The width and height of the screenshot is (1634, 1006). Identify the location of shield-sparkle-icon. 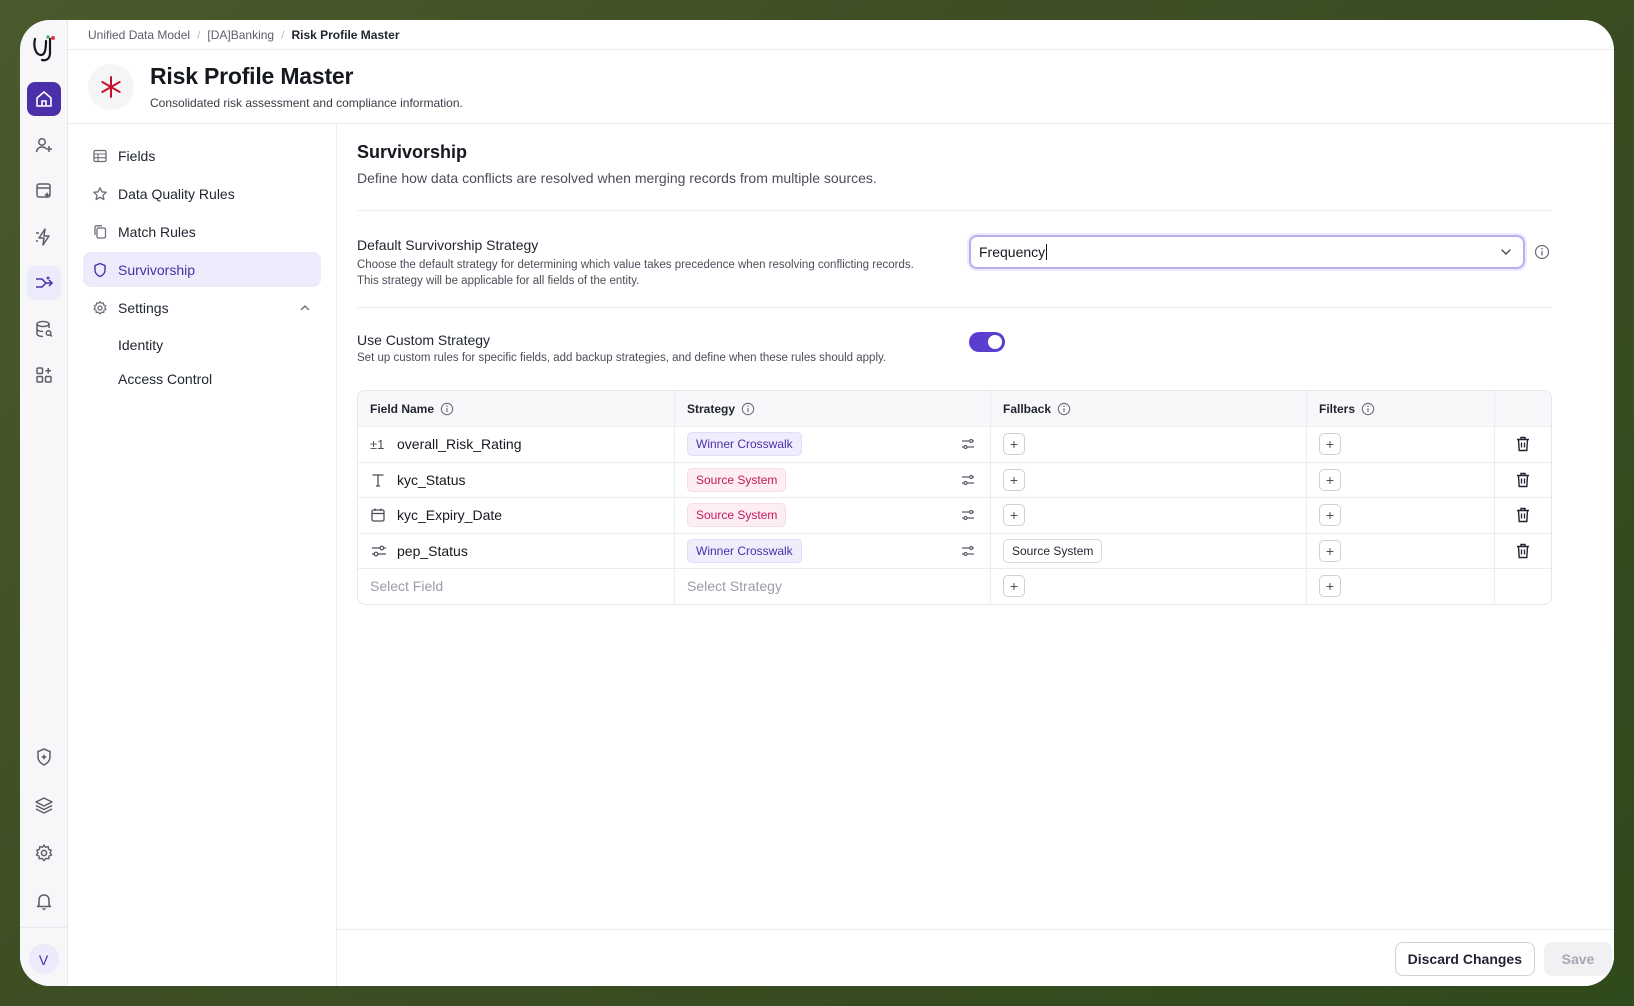
(44, 757).